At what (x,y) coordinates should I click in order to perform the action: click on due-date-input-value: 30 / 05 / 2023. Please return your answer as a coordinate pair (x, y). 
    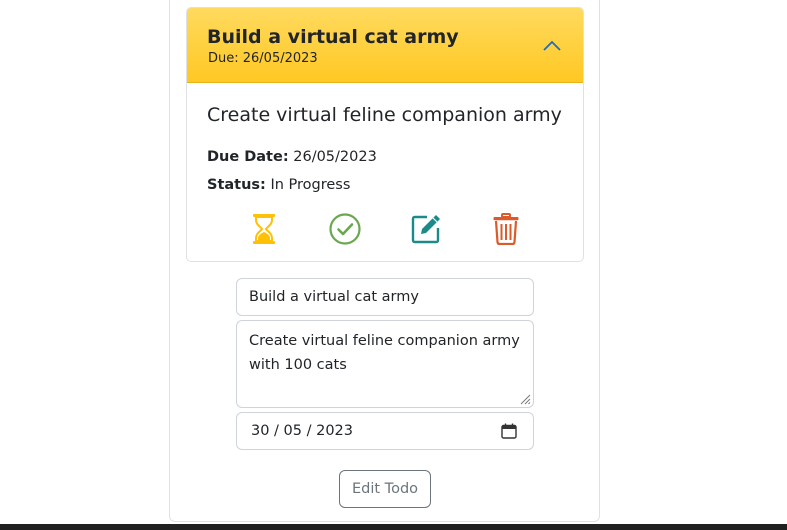
    Looking at the image, I should click on (302, 431).